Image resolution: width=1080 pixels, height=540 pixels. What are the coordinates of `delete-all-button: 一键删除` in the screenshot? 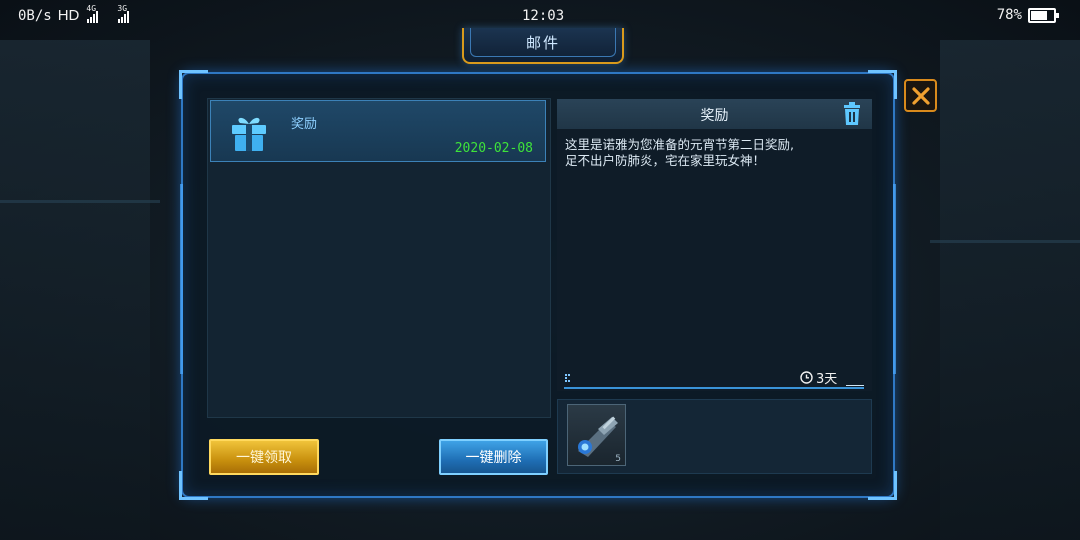 It's located at (493, 457).